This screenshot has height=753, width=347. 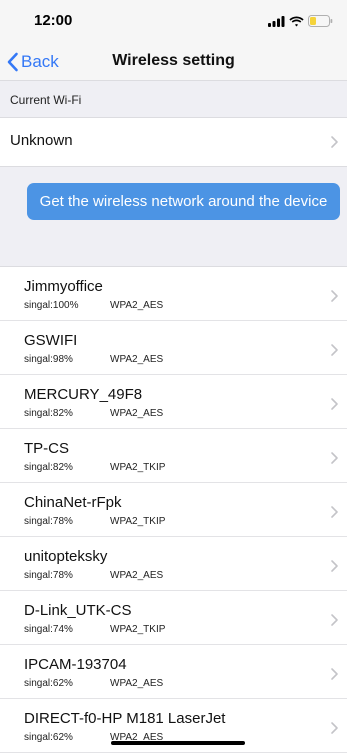 What do you see at coordinates (51, 340) in the screenshot?
I see `network-ssid: GSWIFI` at bounding box center [51, 340].